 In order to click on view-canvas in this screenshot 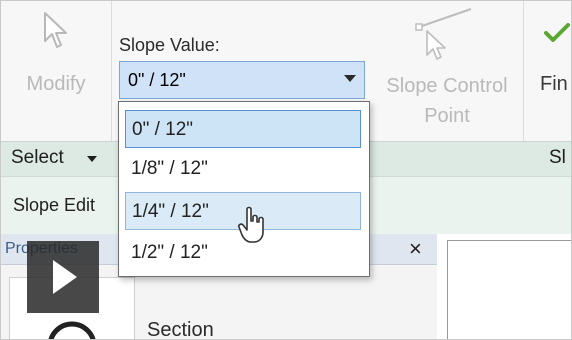, I will do `click(509, 289)`.